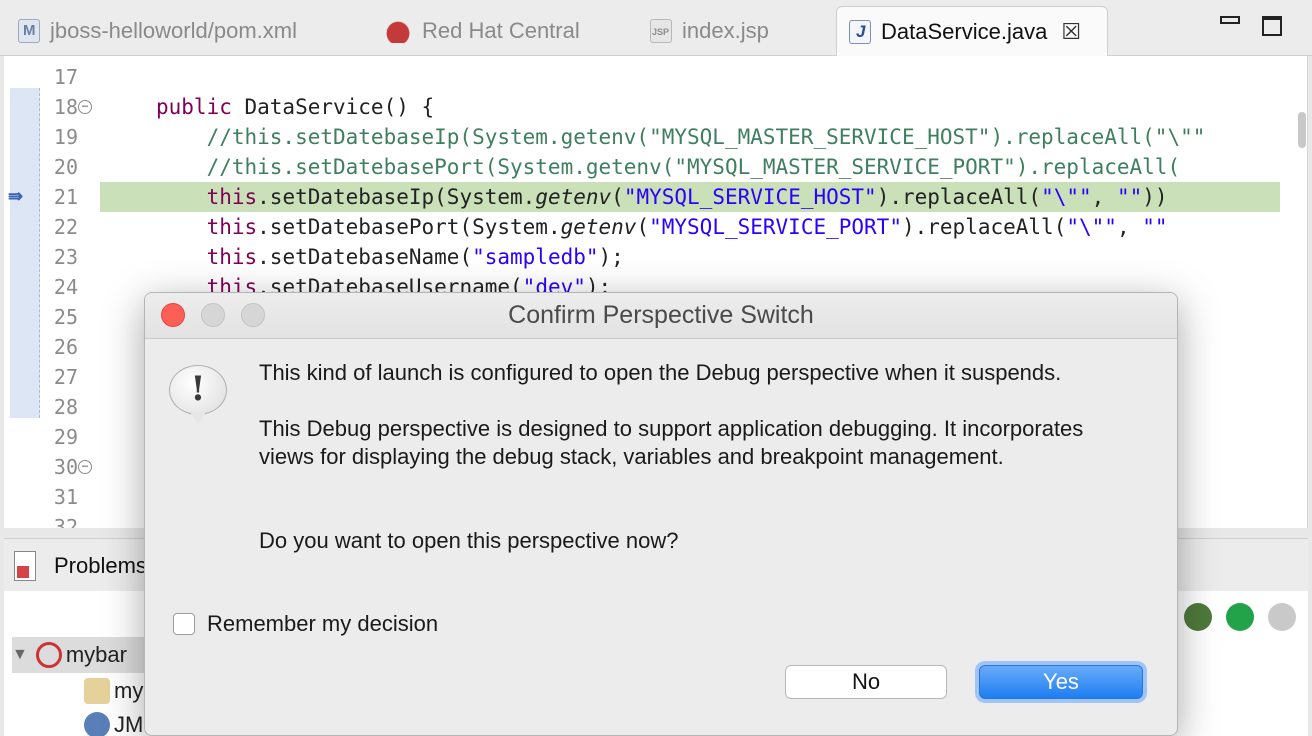 The width and height of the screenshot is (1312, 736). I want to click on code-token: public, so click(194, 107).